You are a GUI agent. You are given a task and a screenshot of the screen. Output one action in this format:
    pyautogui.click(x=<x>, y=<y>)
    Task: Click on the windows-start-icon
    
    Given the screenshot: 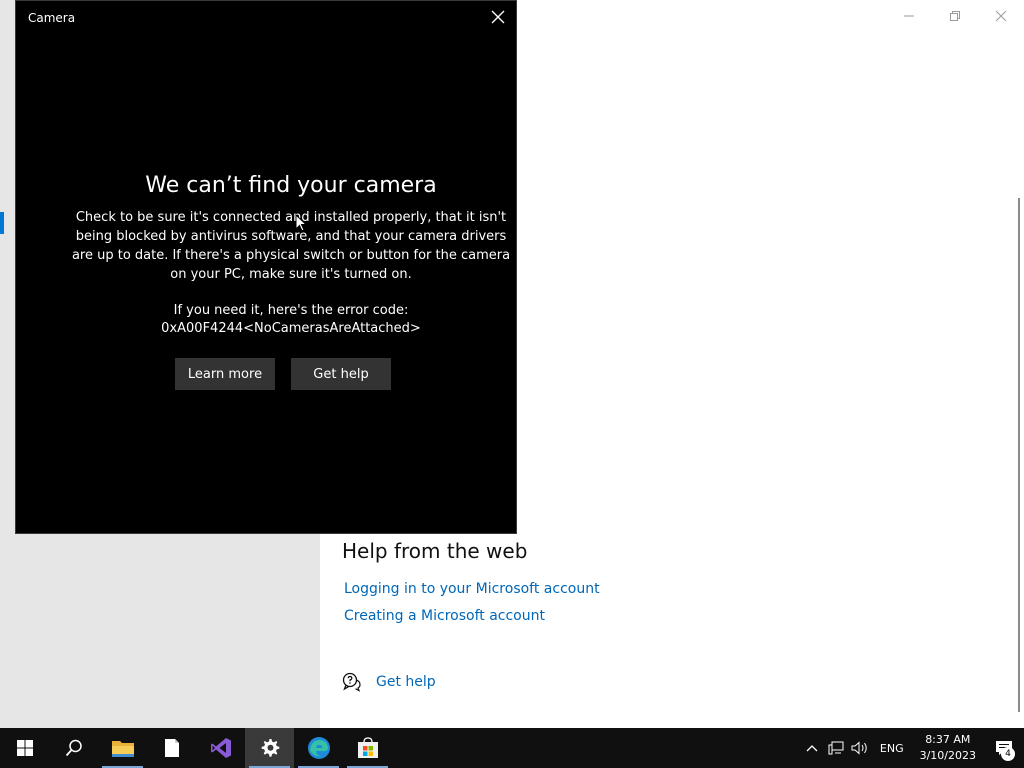 What is the action you would take?
    pyautogui.click(x=24, y=748)
    